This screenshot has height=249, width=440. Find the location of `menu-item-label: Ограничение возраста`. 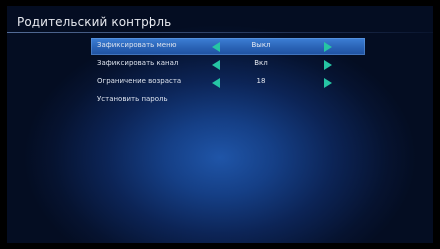

menu-item-label: Ограничение возраста is located at coordinates (139, 81).